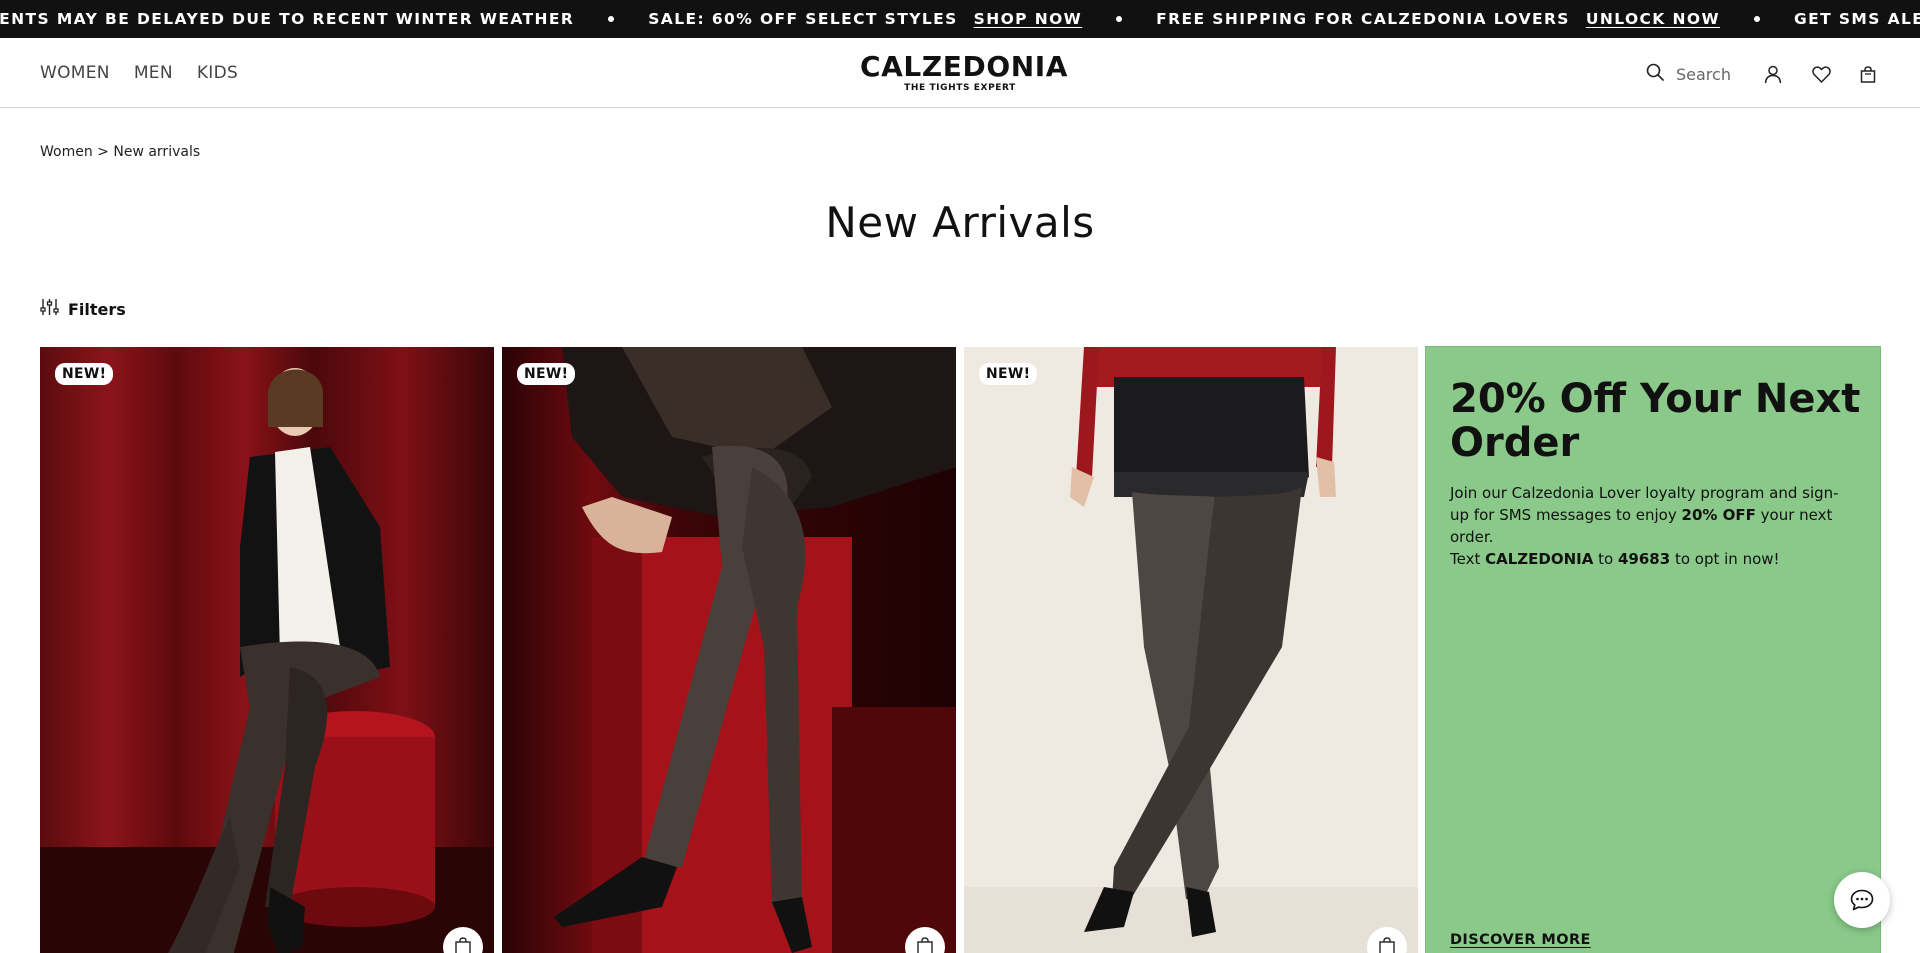 The image size is (1920, 953). I want to click on search-label: Search, so click(1703, 74).